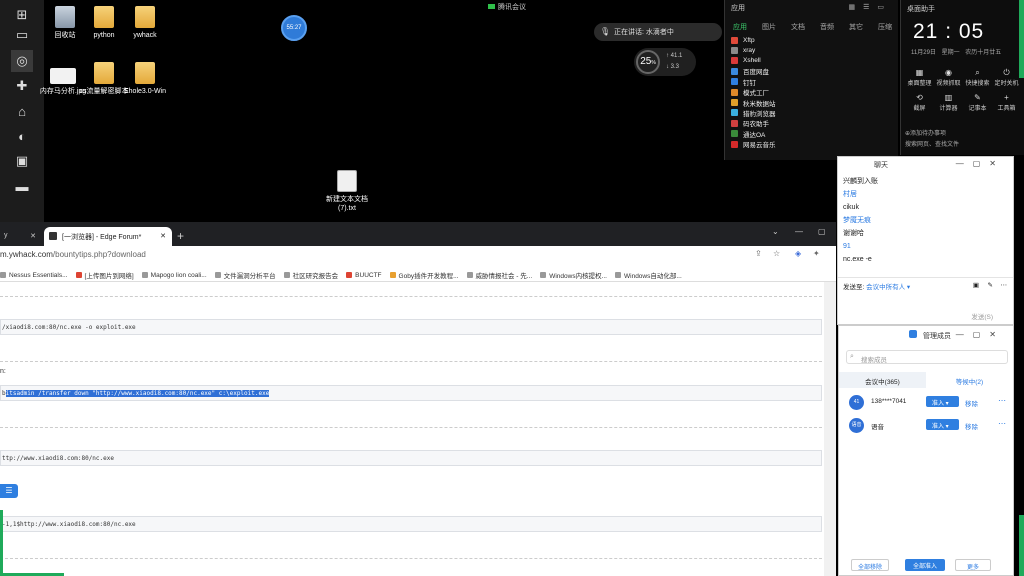 Image resolution: width=1024 pixels, height=576 pixels. What do you see at coordinates (753, 50) in the screenshot?
I see `app-item-xray: xray` at bounding box center [753, 50].